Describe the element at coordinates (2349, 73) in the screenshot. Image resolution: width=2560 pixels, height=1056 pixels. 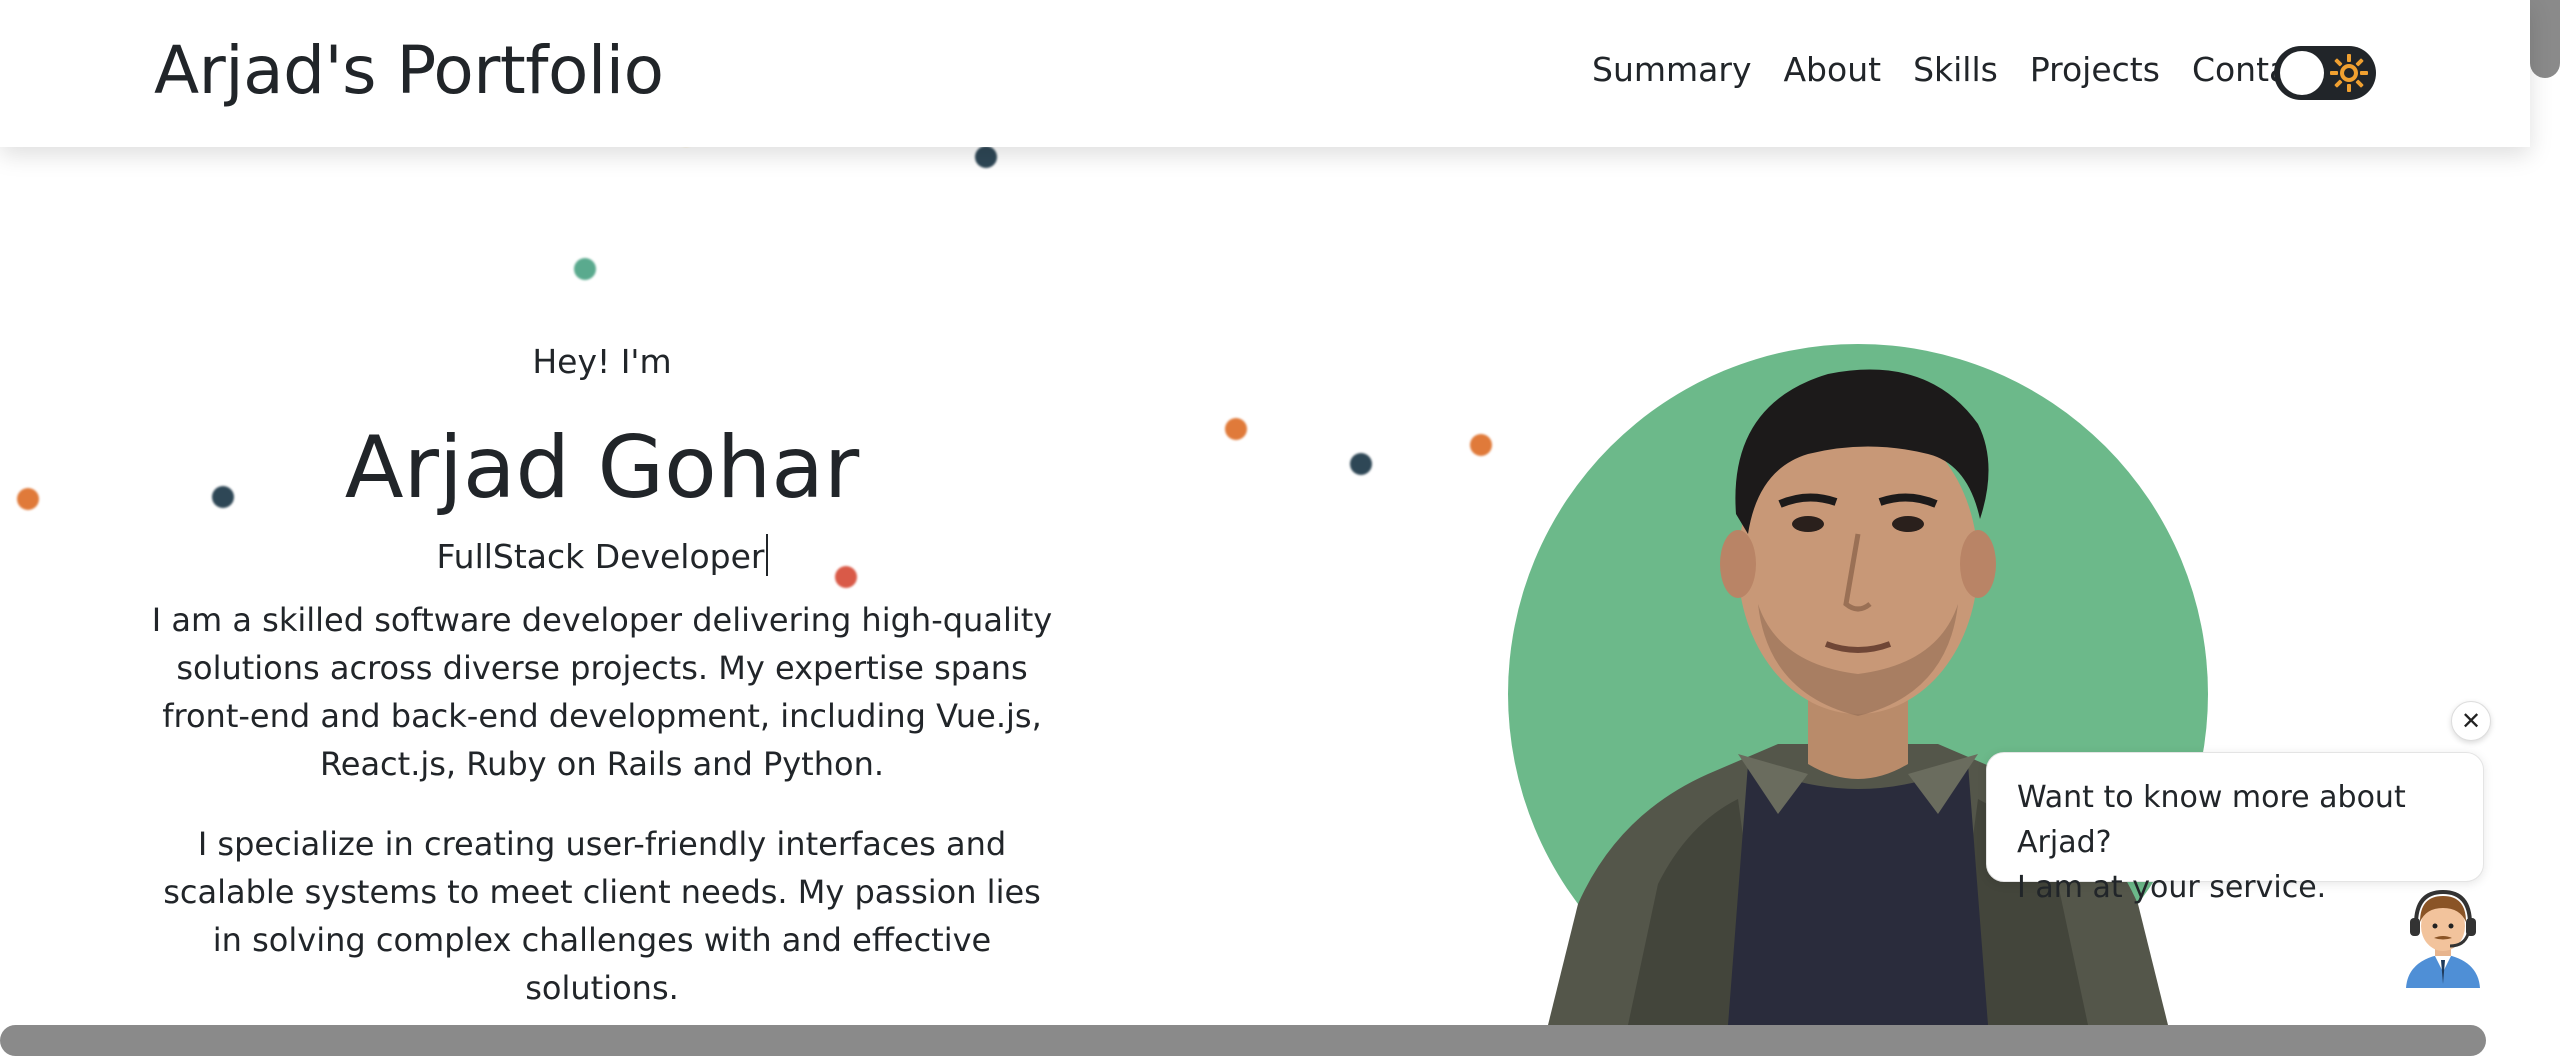
I see `sun-icon` at that location.